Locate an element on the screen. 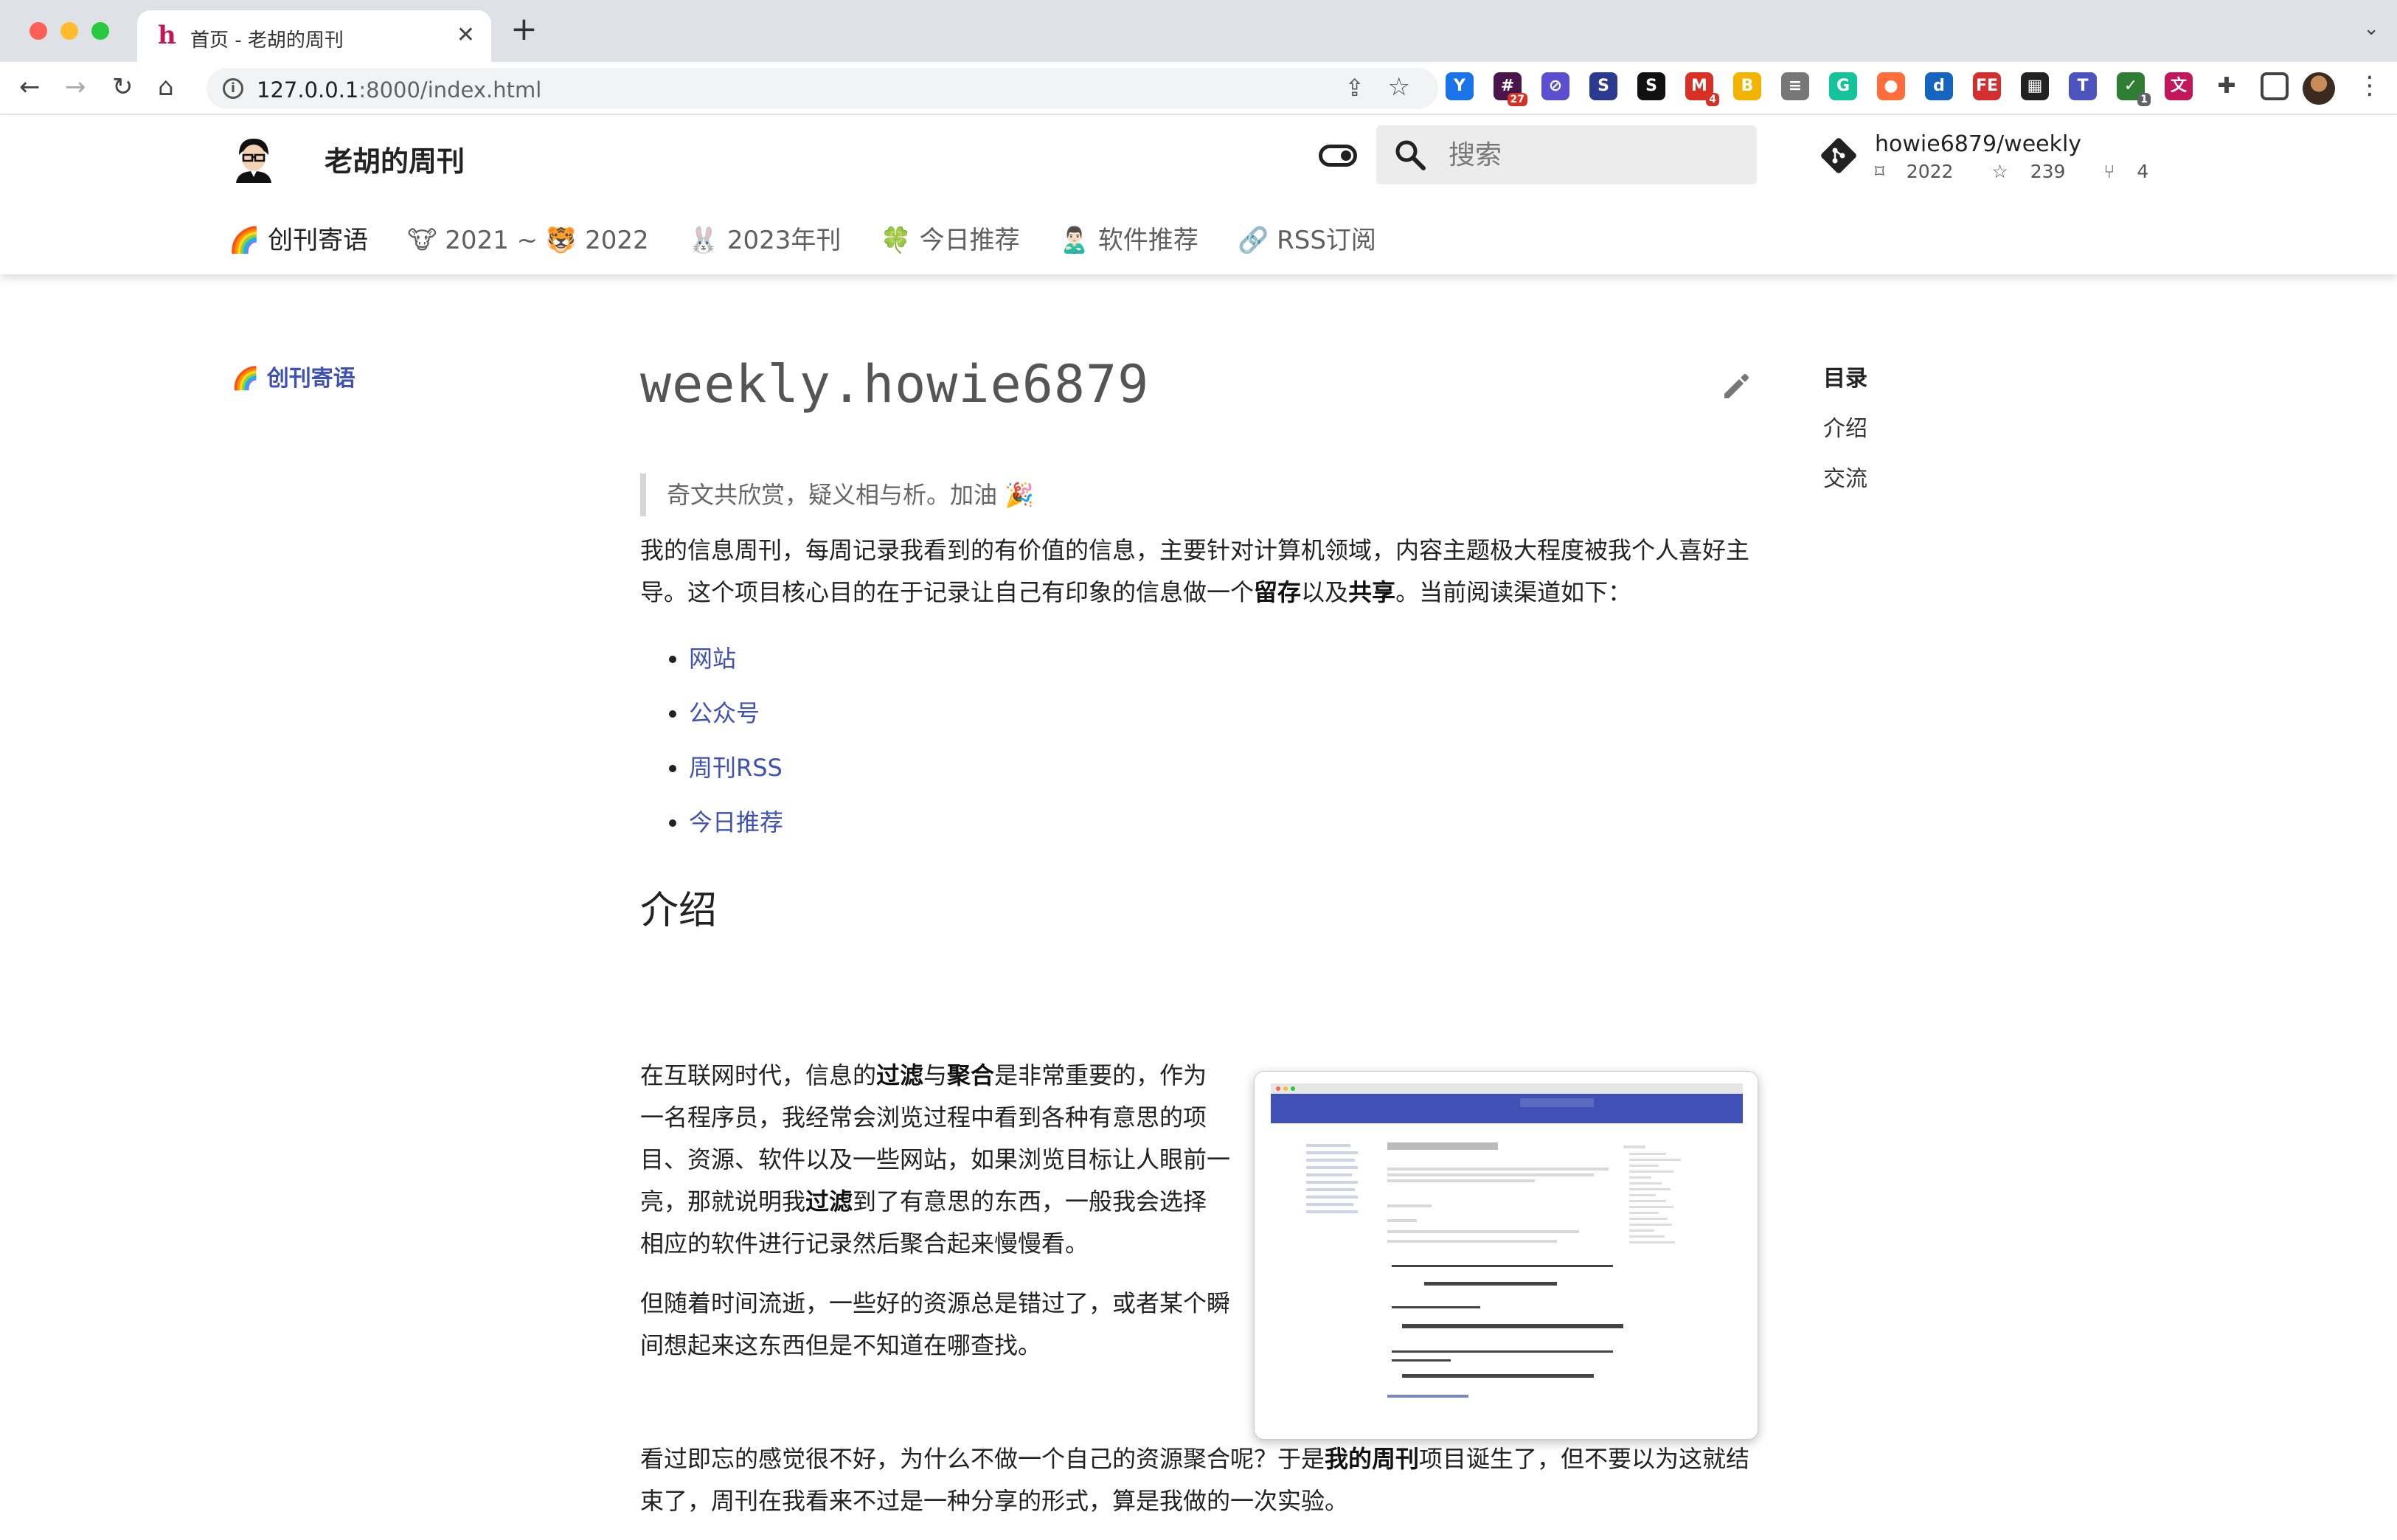 The height and width of the screenshot is (1540, 2397). share-icon: ⇪ is located at coordinates (1354, 88).